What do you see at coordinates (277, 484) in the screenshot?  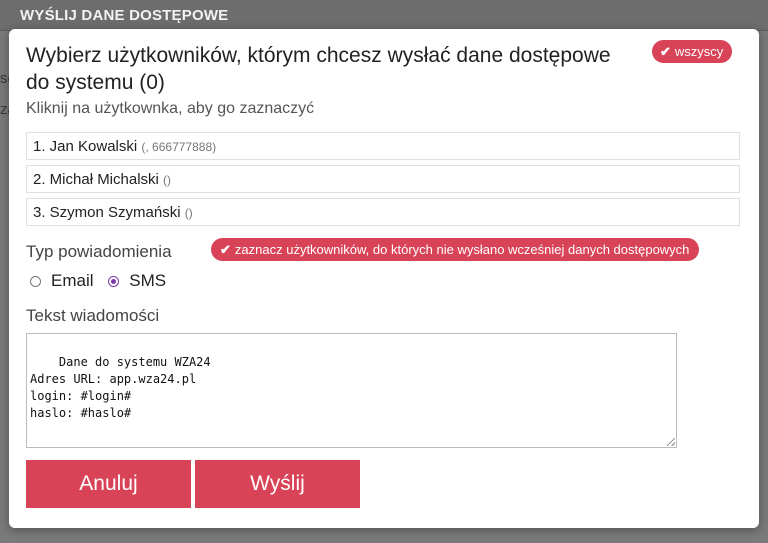 I see `send-button: Wyślij` at bounding box center [277, 484].